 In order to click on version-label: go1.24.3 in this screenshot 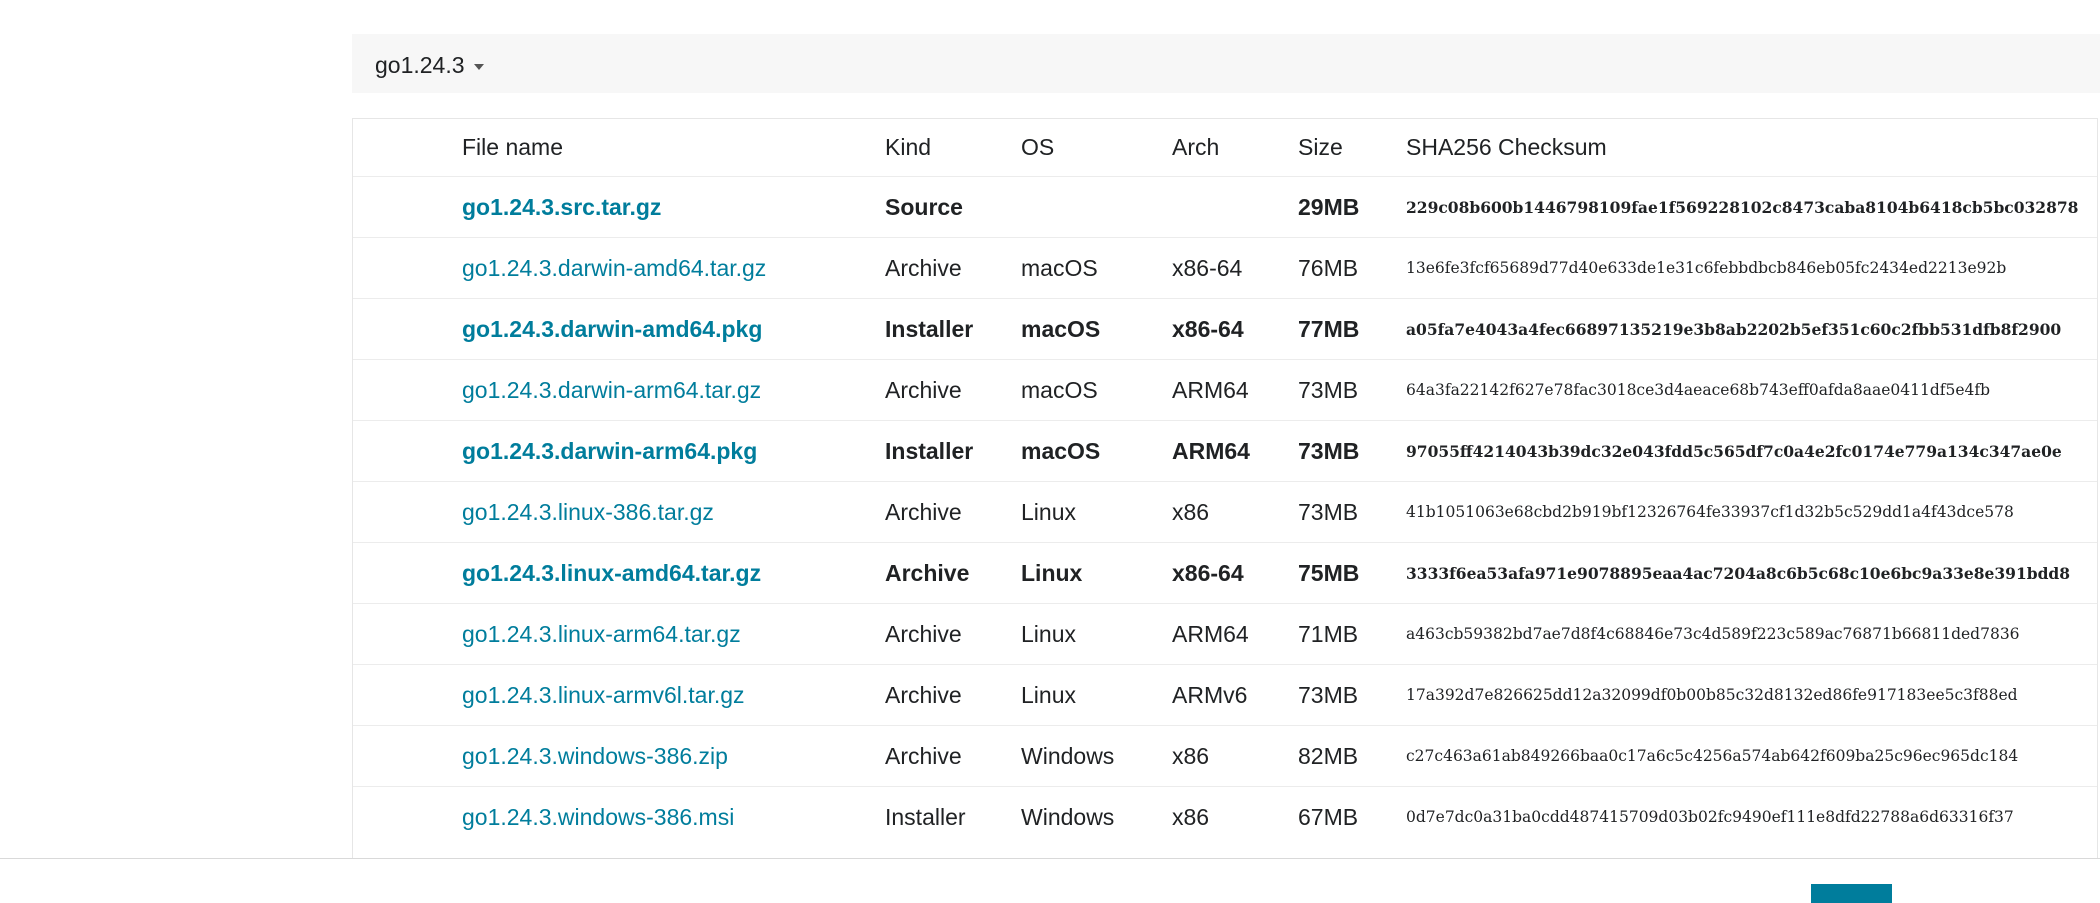, I will do `click(420, 65)`.